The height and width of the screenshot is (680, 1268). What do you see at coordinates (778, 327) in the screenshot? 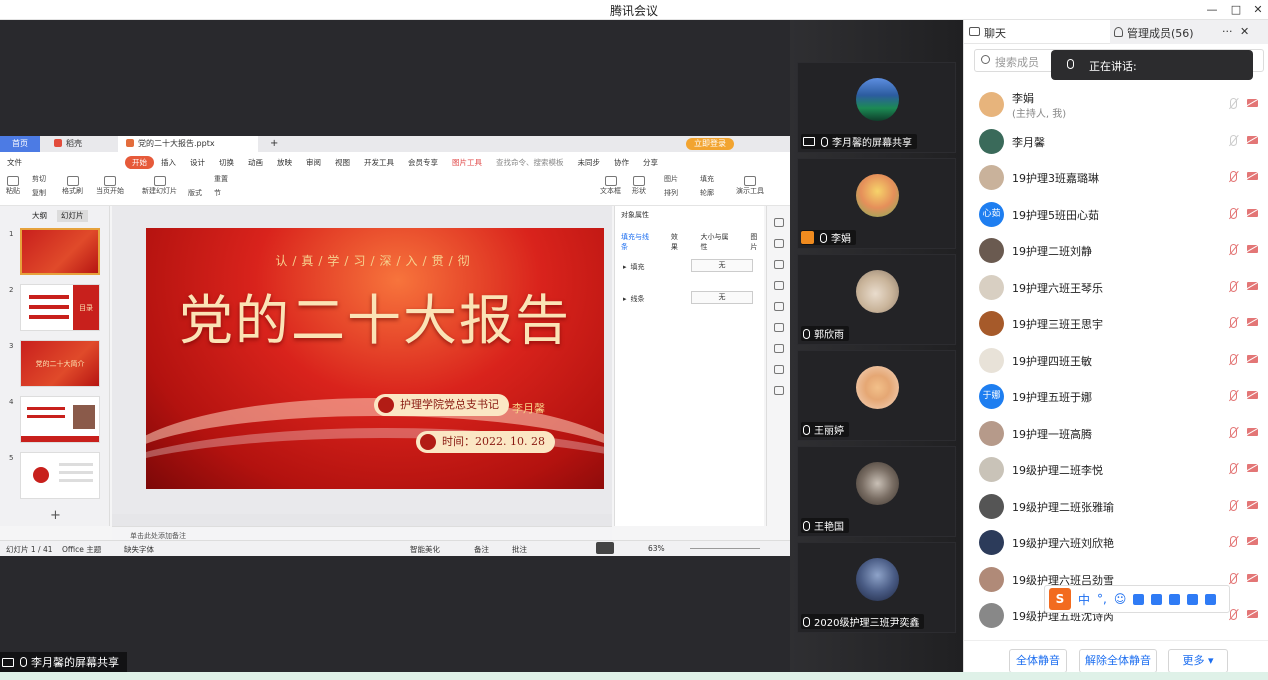
I see `note-icon` at bounding box center [778, 327].